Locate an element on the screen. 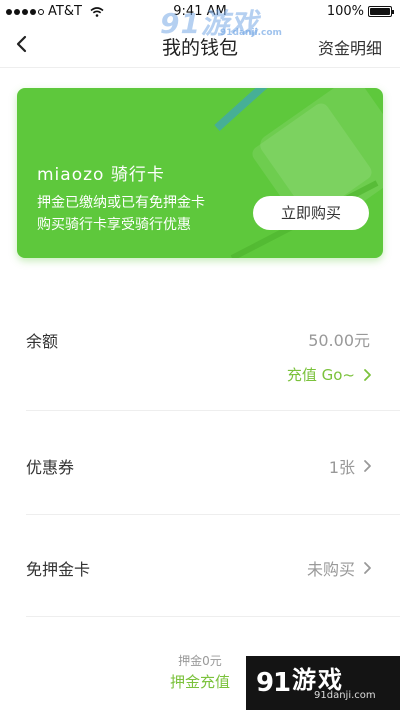 This screenshot has width=400, height=710. deposit-free-card-row: 免押金卡 未购买 is located at coordinates (199, 567).